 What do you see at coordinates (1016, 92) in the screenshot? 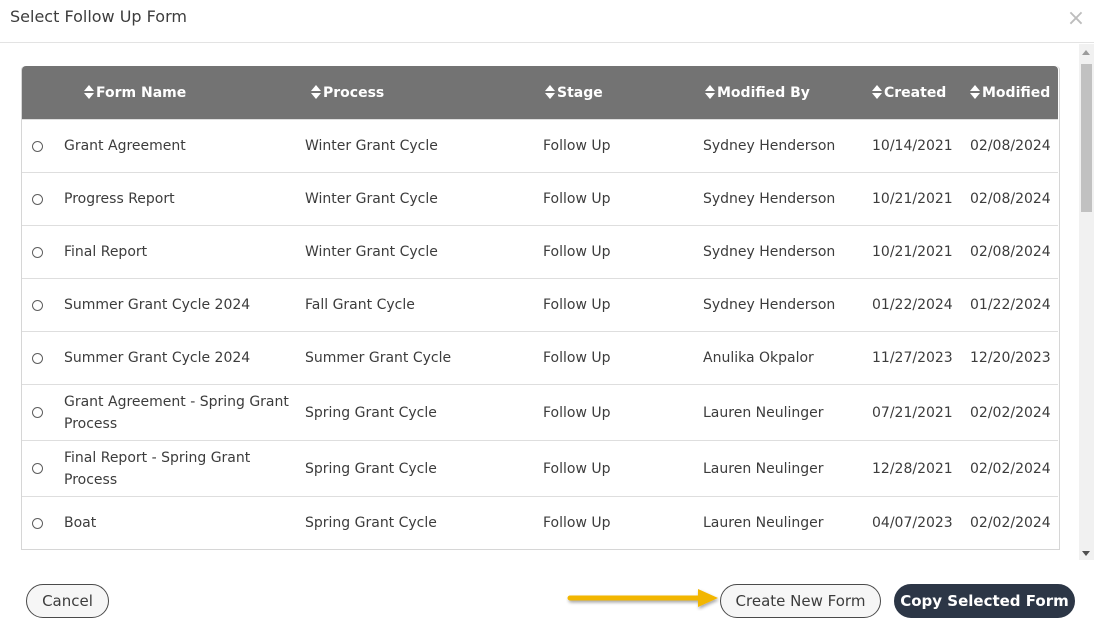
I see `column-header-label: Modified` at bounding box center [1016, 92].